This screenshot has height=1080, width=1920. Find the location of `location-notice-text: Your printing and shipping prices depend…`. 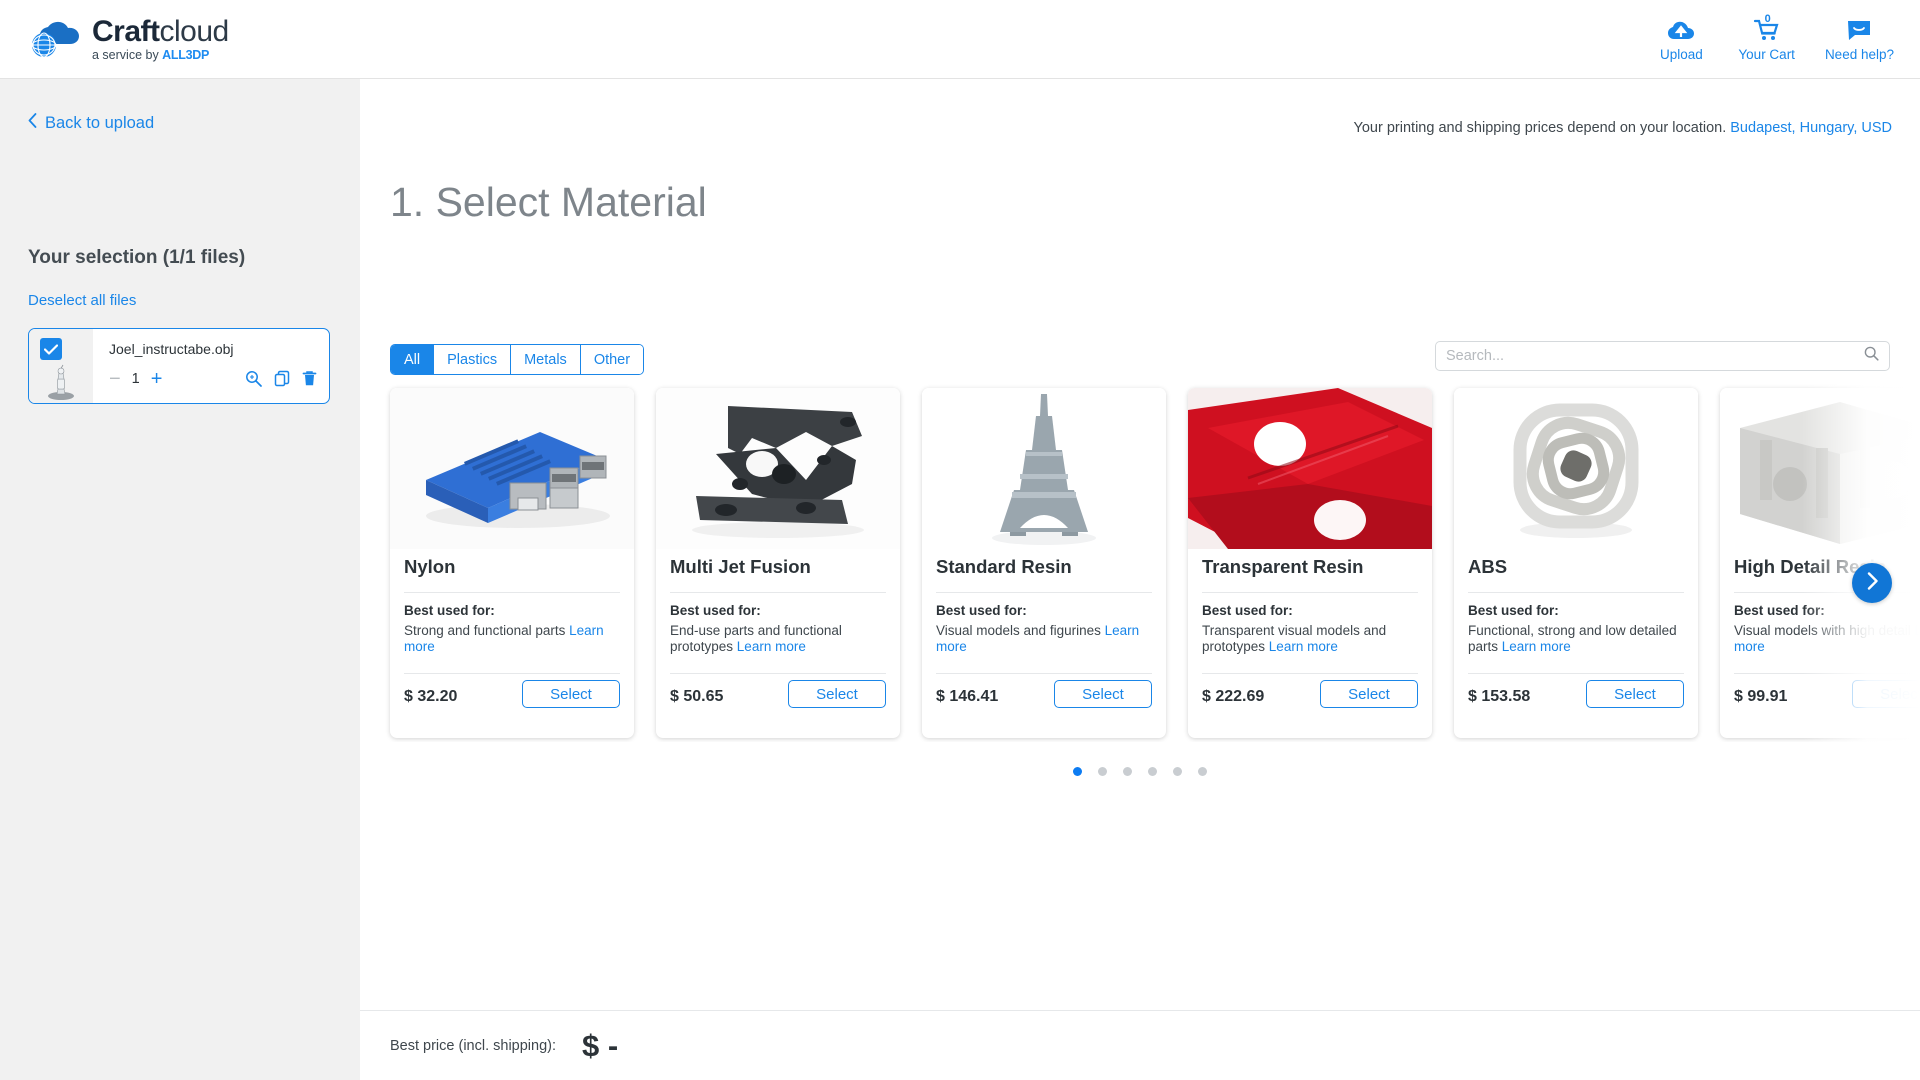

location-notice-text: Your printing and shipping prices depend… is located at coordinates (1540, 128).